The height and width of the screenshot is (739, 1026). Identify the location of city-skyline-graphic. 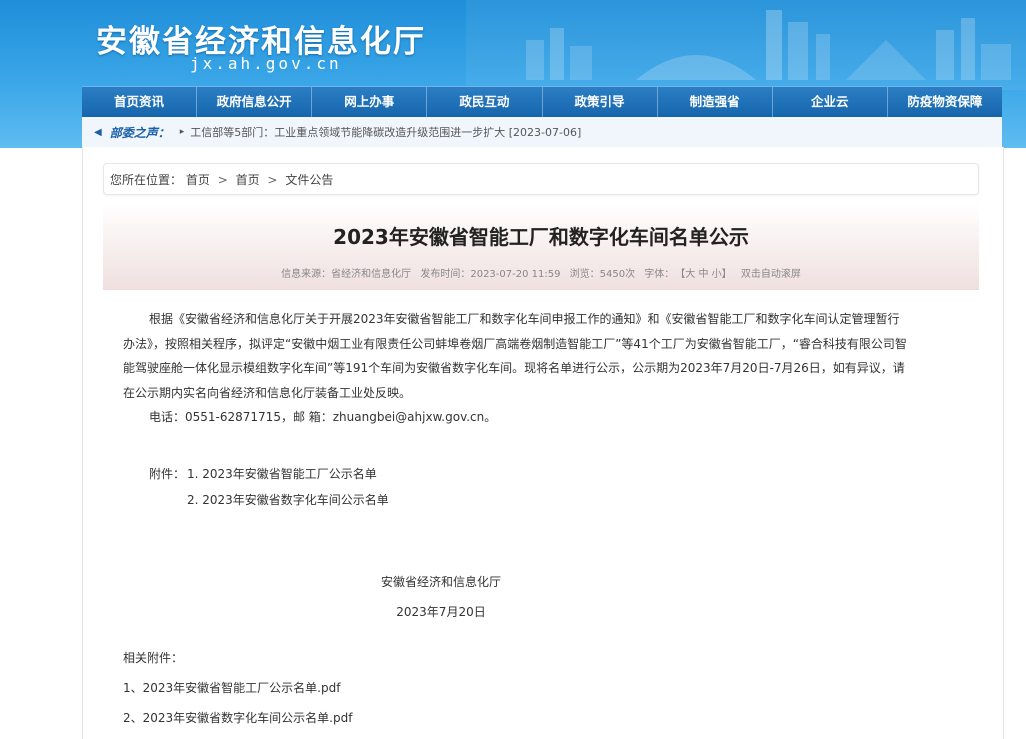
(746, 45).